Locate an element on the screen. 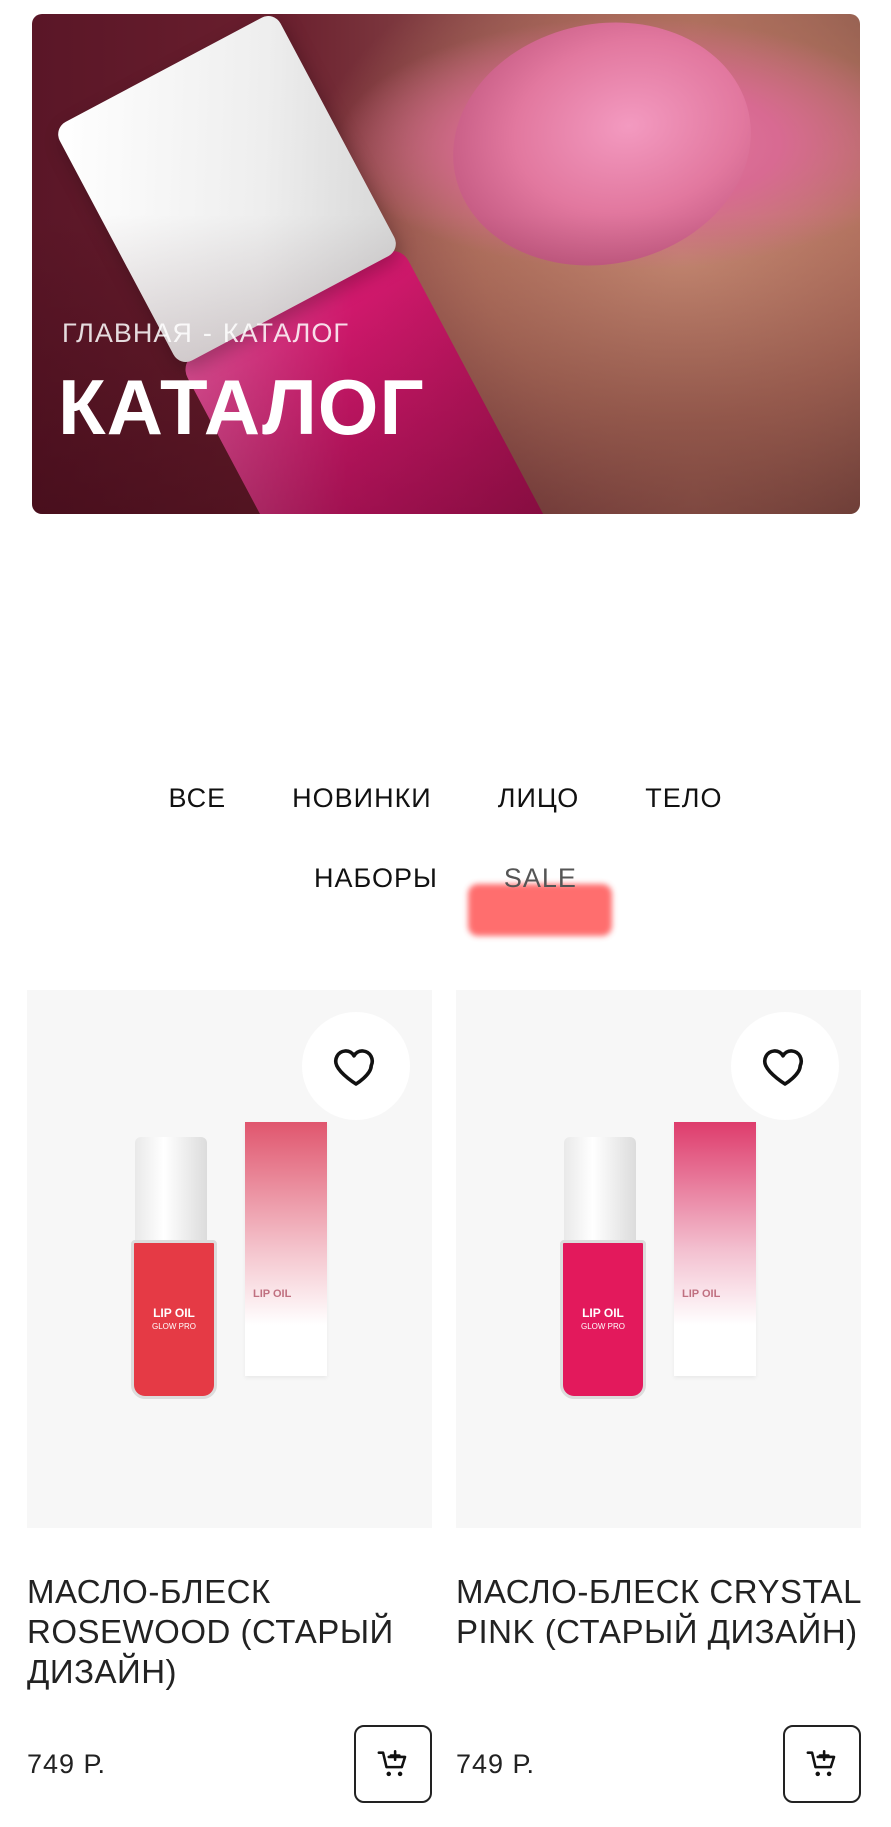  breadcrumb-current: КАТАЛОГ is located at coordinates (286, 333).